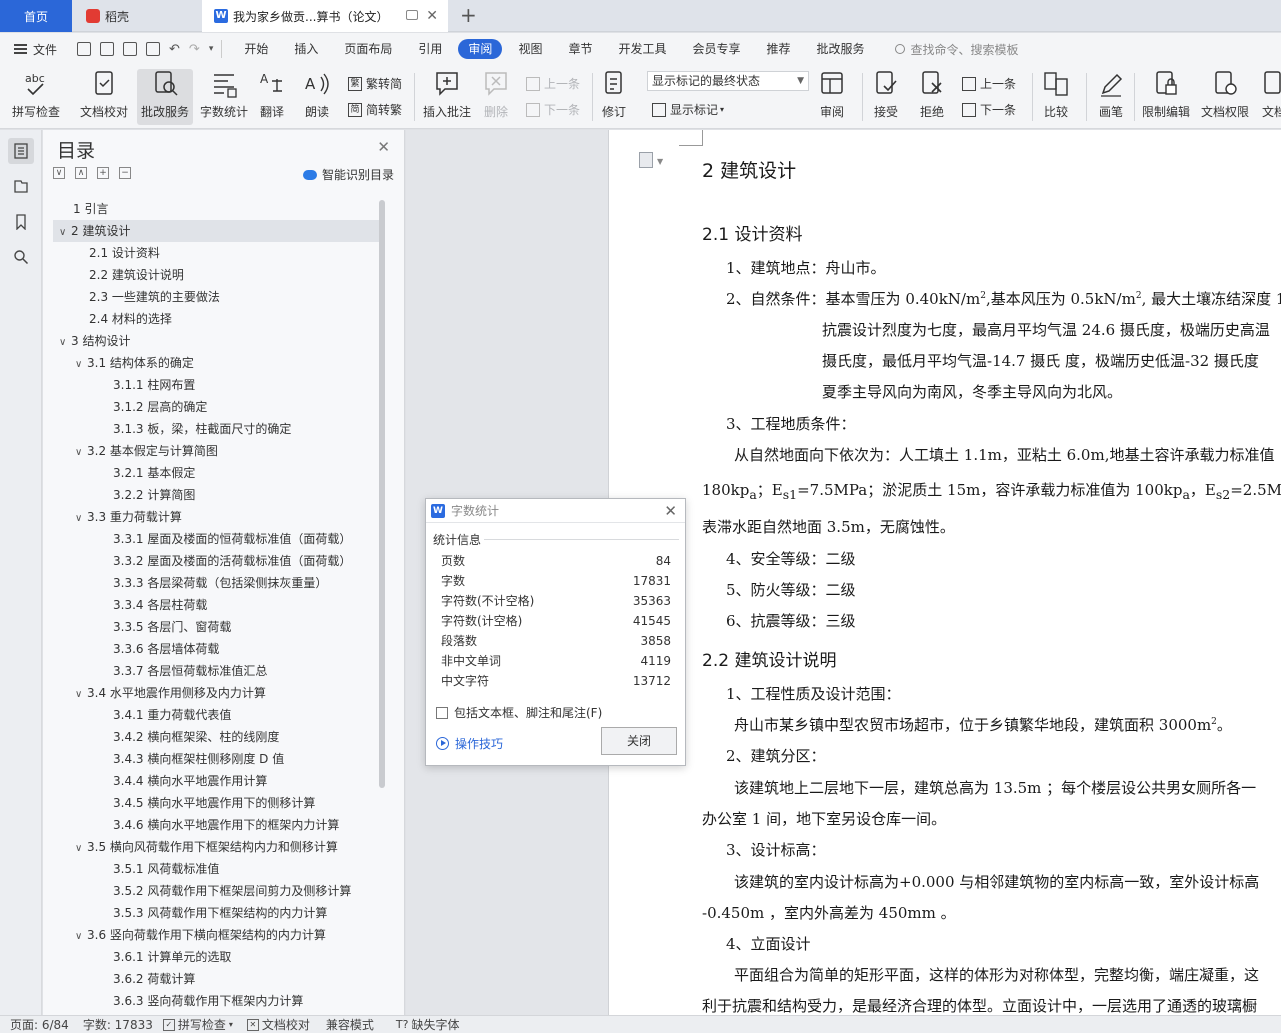 This screenshot has width=1281, height=1033. What do you see at coordinates (430, 49) in the screenshot?
I see `ribbon-tab: 引用` at bounding box center [430, 49].